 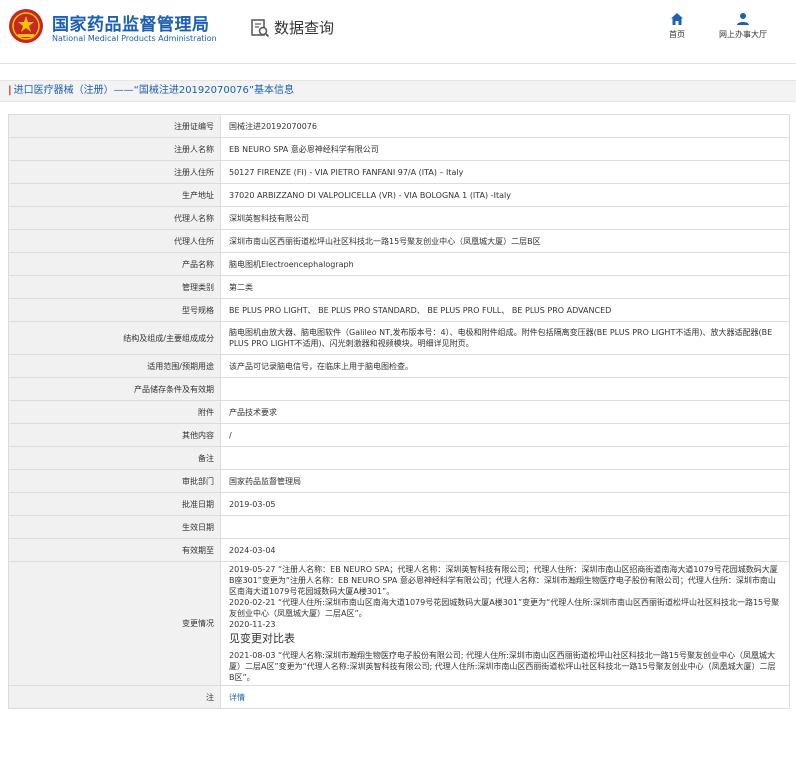 I want to click on nav-online-office-label: 网上办事大厅, so click(x=743, y=34).